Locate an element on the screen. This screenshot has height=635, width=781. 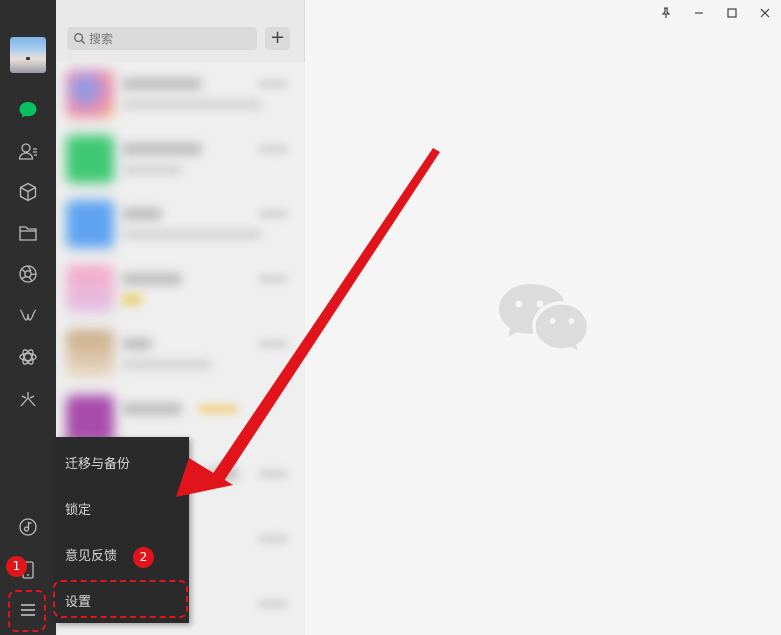
contacts-icon is located at coordinates (28, 151).